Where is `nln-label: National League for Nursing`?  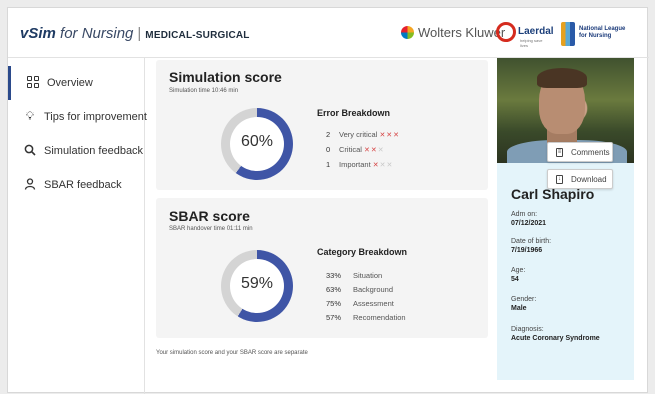 nln-label: National League for Nursing is located at coordinates (602, 33).